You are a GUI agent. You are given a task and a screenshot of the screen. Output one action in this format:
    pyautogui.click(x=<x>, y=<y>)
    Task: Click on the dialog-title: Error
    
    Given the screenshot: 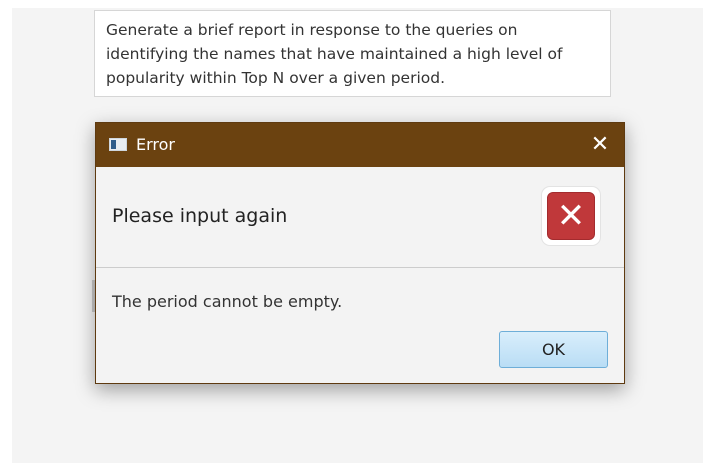 What is the action you would take?
    pyautogui.click(x=155, y=144)
    